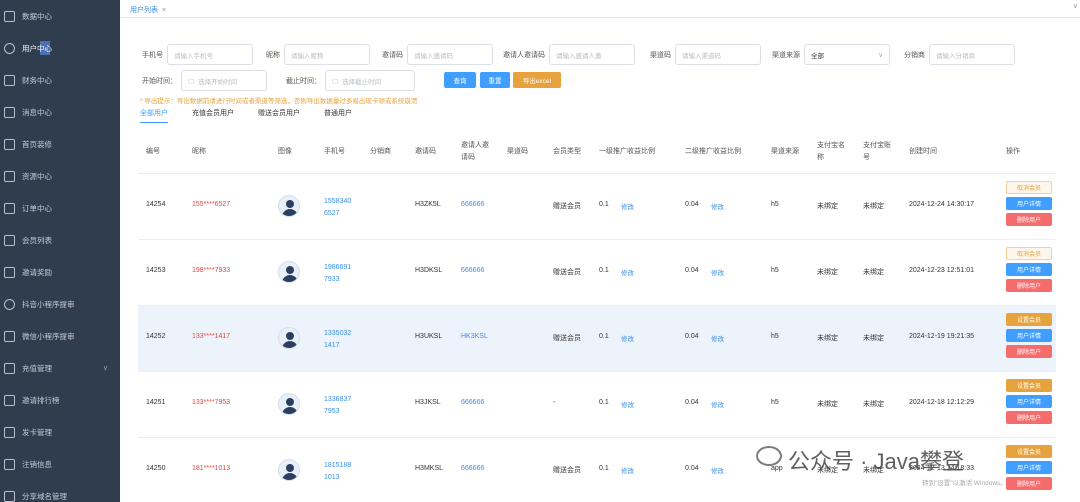 The height and width of the screenshot is (502, 1080). Describe the element at coordinates (60, 48) in the screenshot. I see `sidebar-item-1: 用户中心` at that location.